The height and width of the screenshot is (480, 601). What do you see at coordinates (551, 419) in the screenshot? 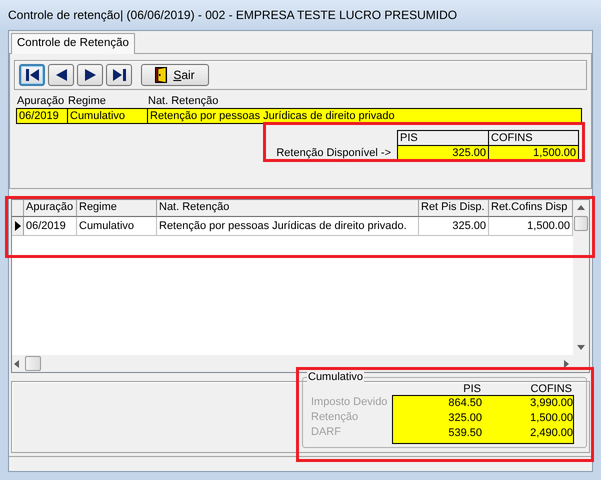
I see `value-text: 1,500.00` at bounding box center [551, 419].